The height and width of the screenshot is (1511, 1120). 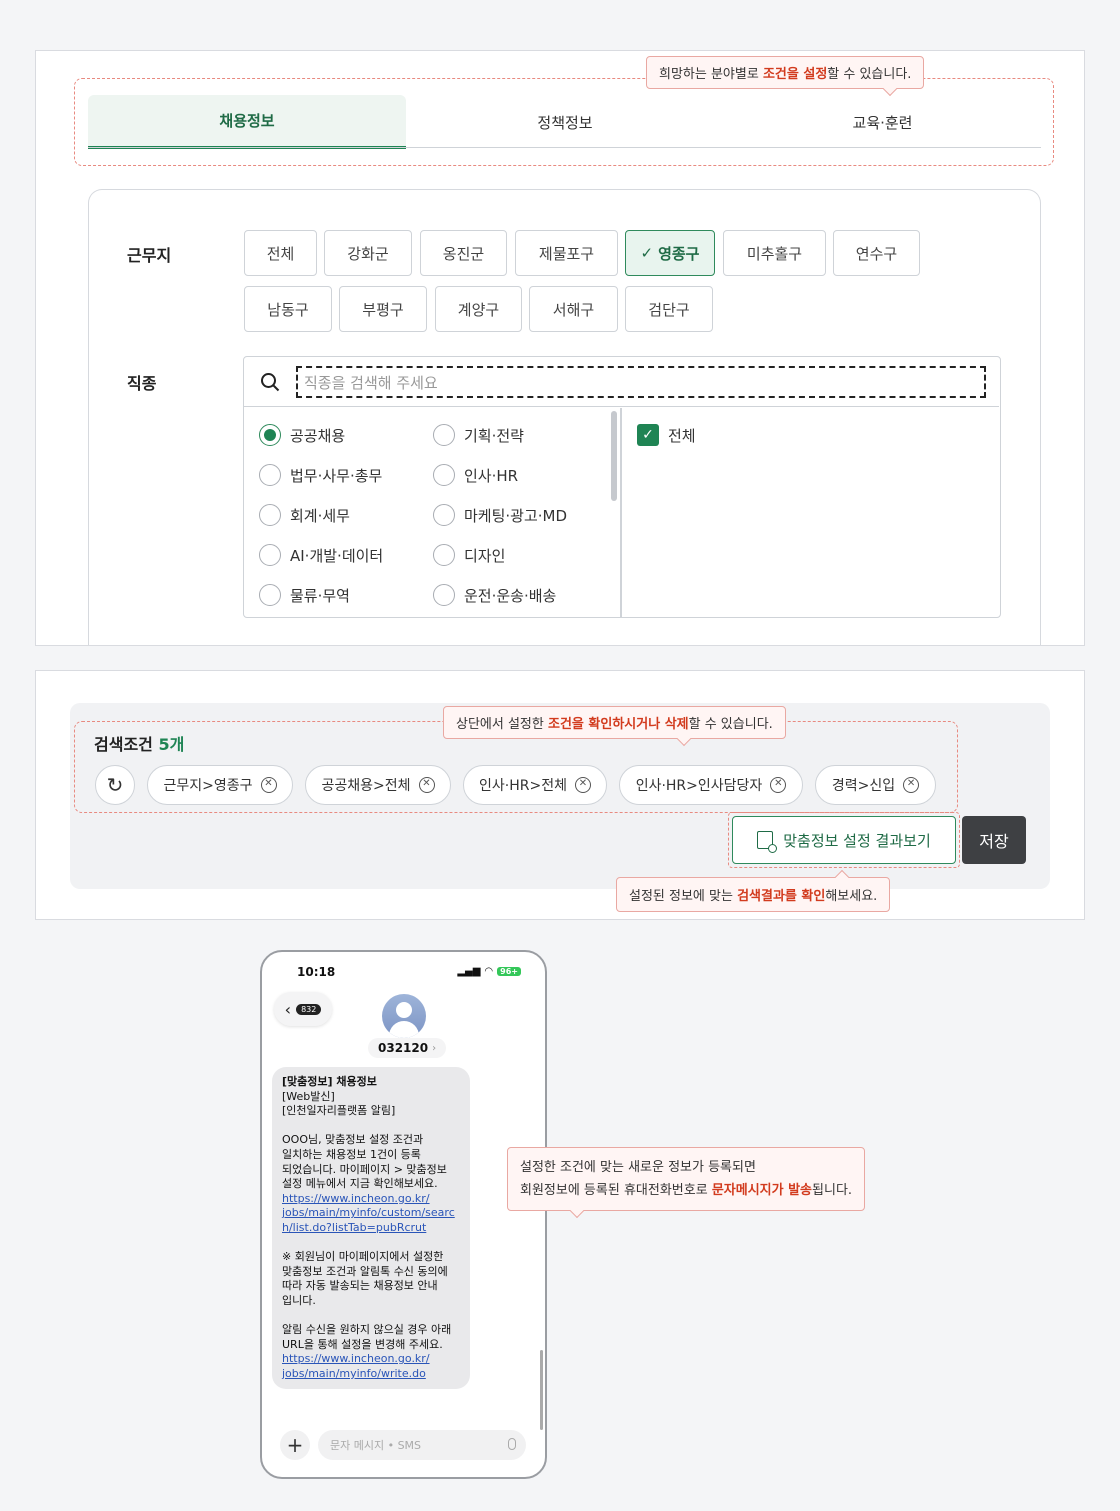 What do you see at coordinates (510, 595) in the screenshot?
I see `category-label: 운전·운송·배송` at bounding box center [510, 595].